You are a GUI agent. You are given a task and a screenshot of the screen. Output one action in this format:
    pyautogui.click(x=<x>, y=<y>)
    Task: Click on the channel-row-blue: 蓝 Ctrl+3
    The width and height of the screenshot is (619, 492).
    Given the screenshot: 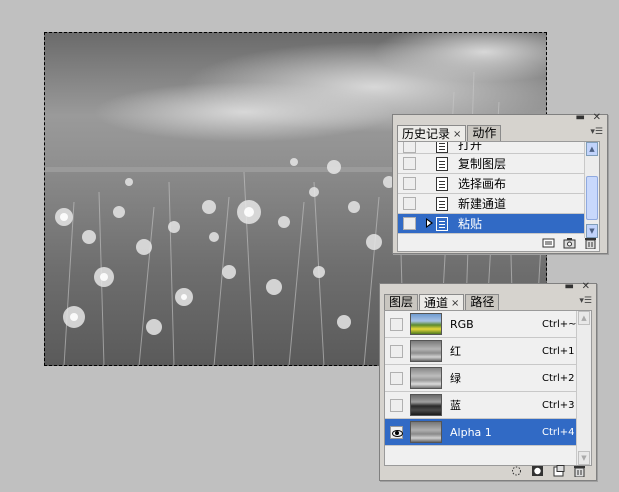 What is the action you would take?
    pyautogui.click(x=481, y=405)
    